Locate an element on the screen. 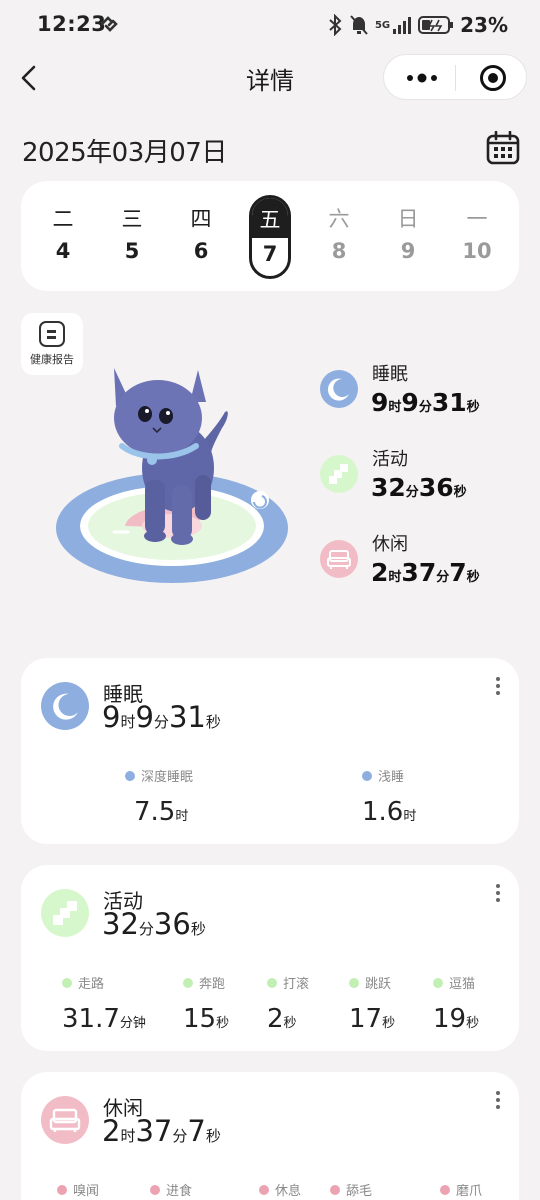  more-dots-icon is located at coordinates (422, 78).